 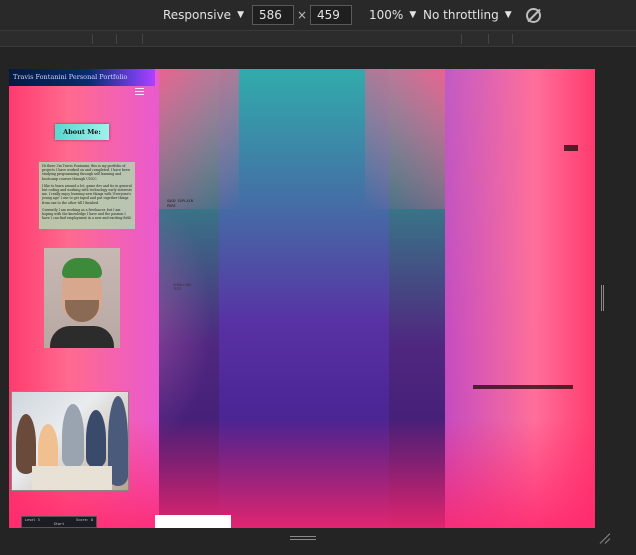 What do you see at coordinates (318, 39) in the screenshot?
I see `media-query-ruler` at bounding box center [318, 39].